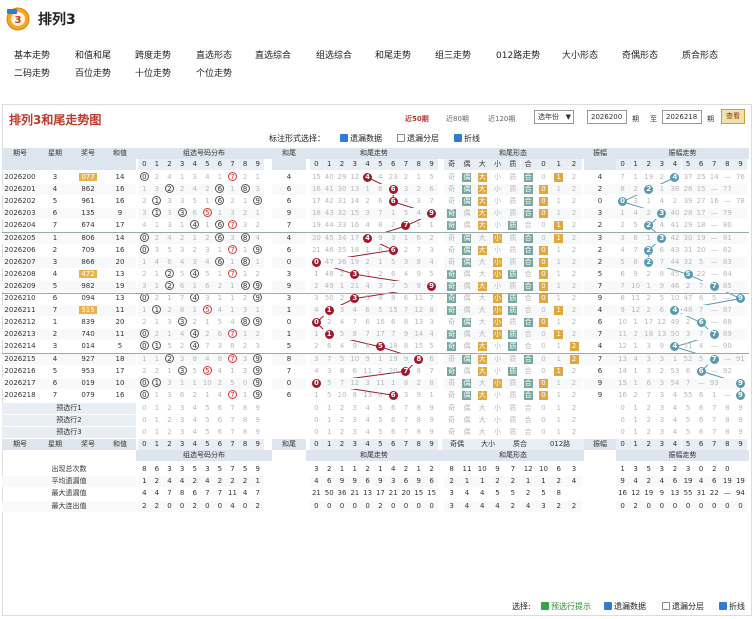  I want to click on tail-miss-cell: 30, so click(342, 190).